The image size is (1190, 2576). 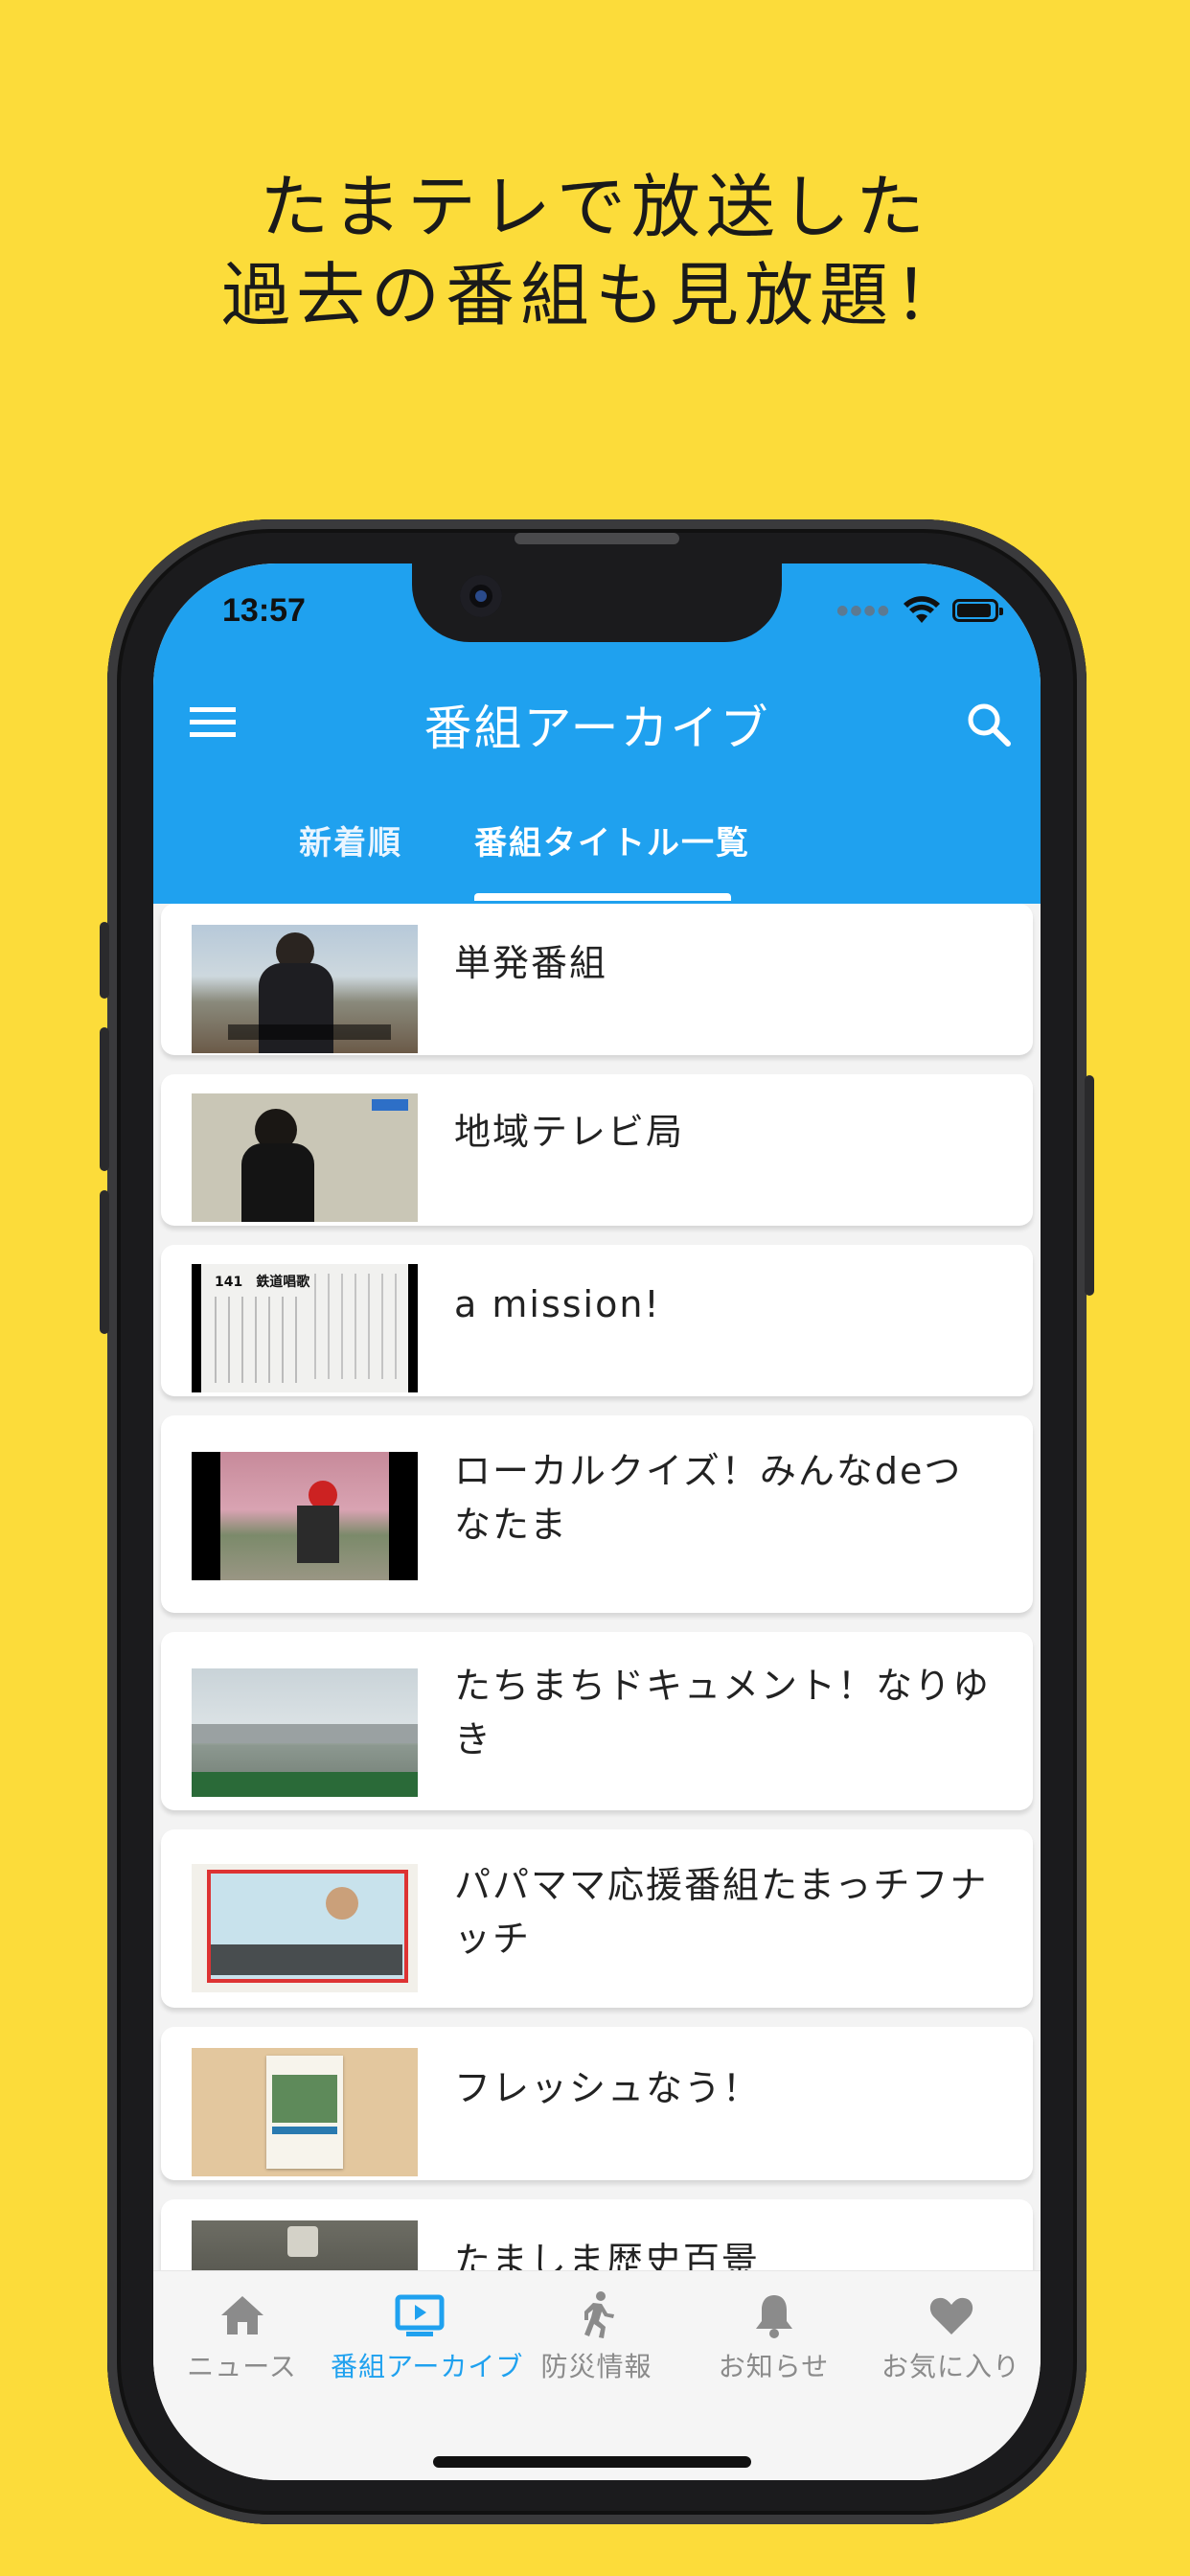 What do you see at coordinates (594, 295) in the screenshot?
I see `headline-line-2: 過去の番組も見放題！` at bounding box center [594, 295].